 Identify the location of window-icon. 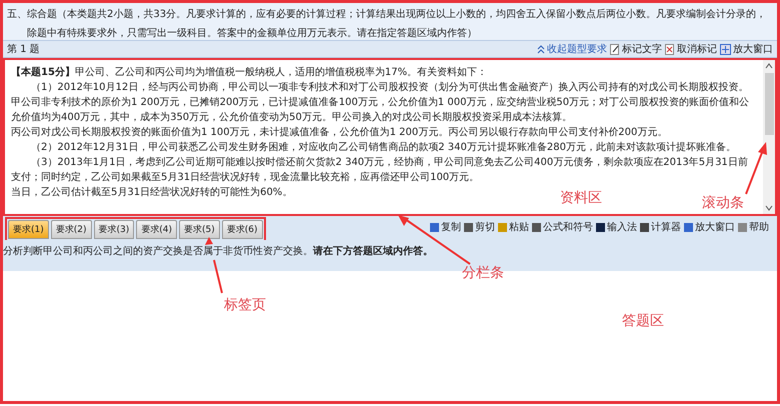
(725, 49).